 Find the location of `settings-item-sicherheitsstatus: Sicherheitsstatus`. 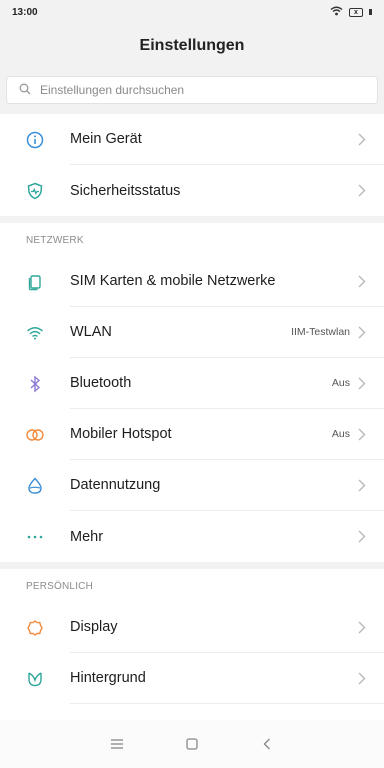

settings-item-sicherheitsstatus: Sicherheitsstatus is located at coordinates (192, 190).